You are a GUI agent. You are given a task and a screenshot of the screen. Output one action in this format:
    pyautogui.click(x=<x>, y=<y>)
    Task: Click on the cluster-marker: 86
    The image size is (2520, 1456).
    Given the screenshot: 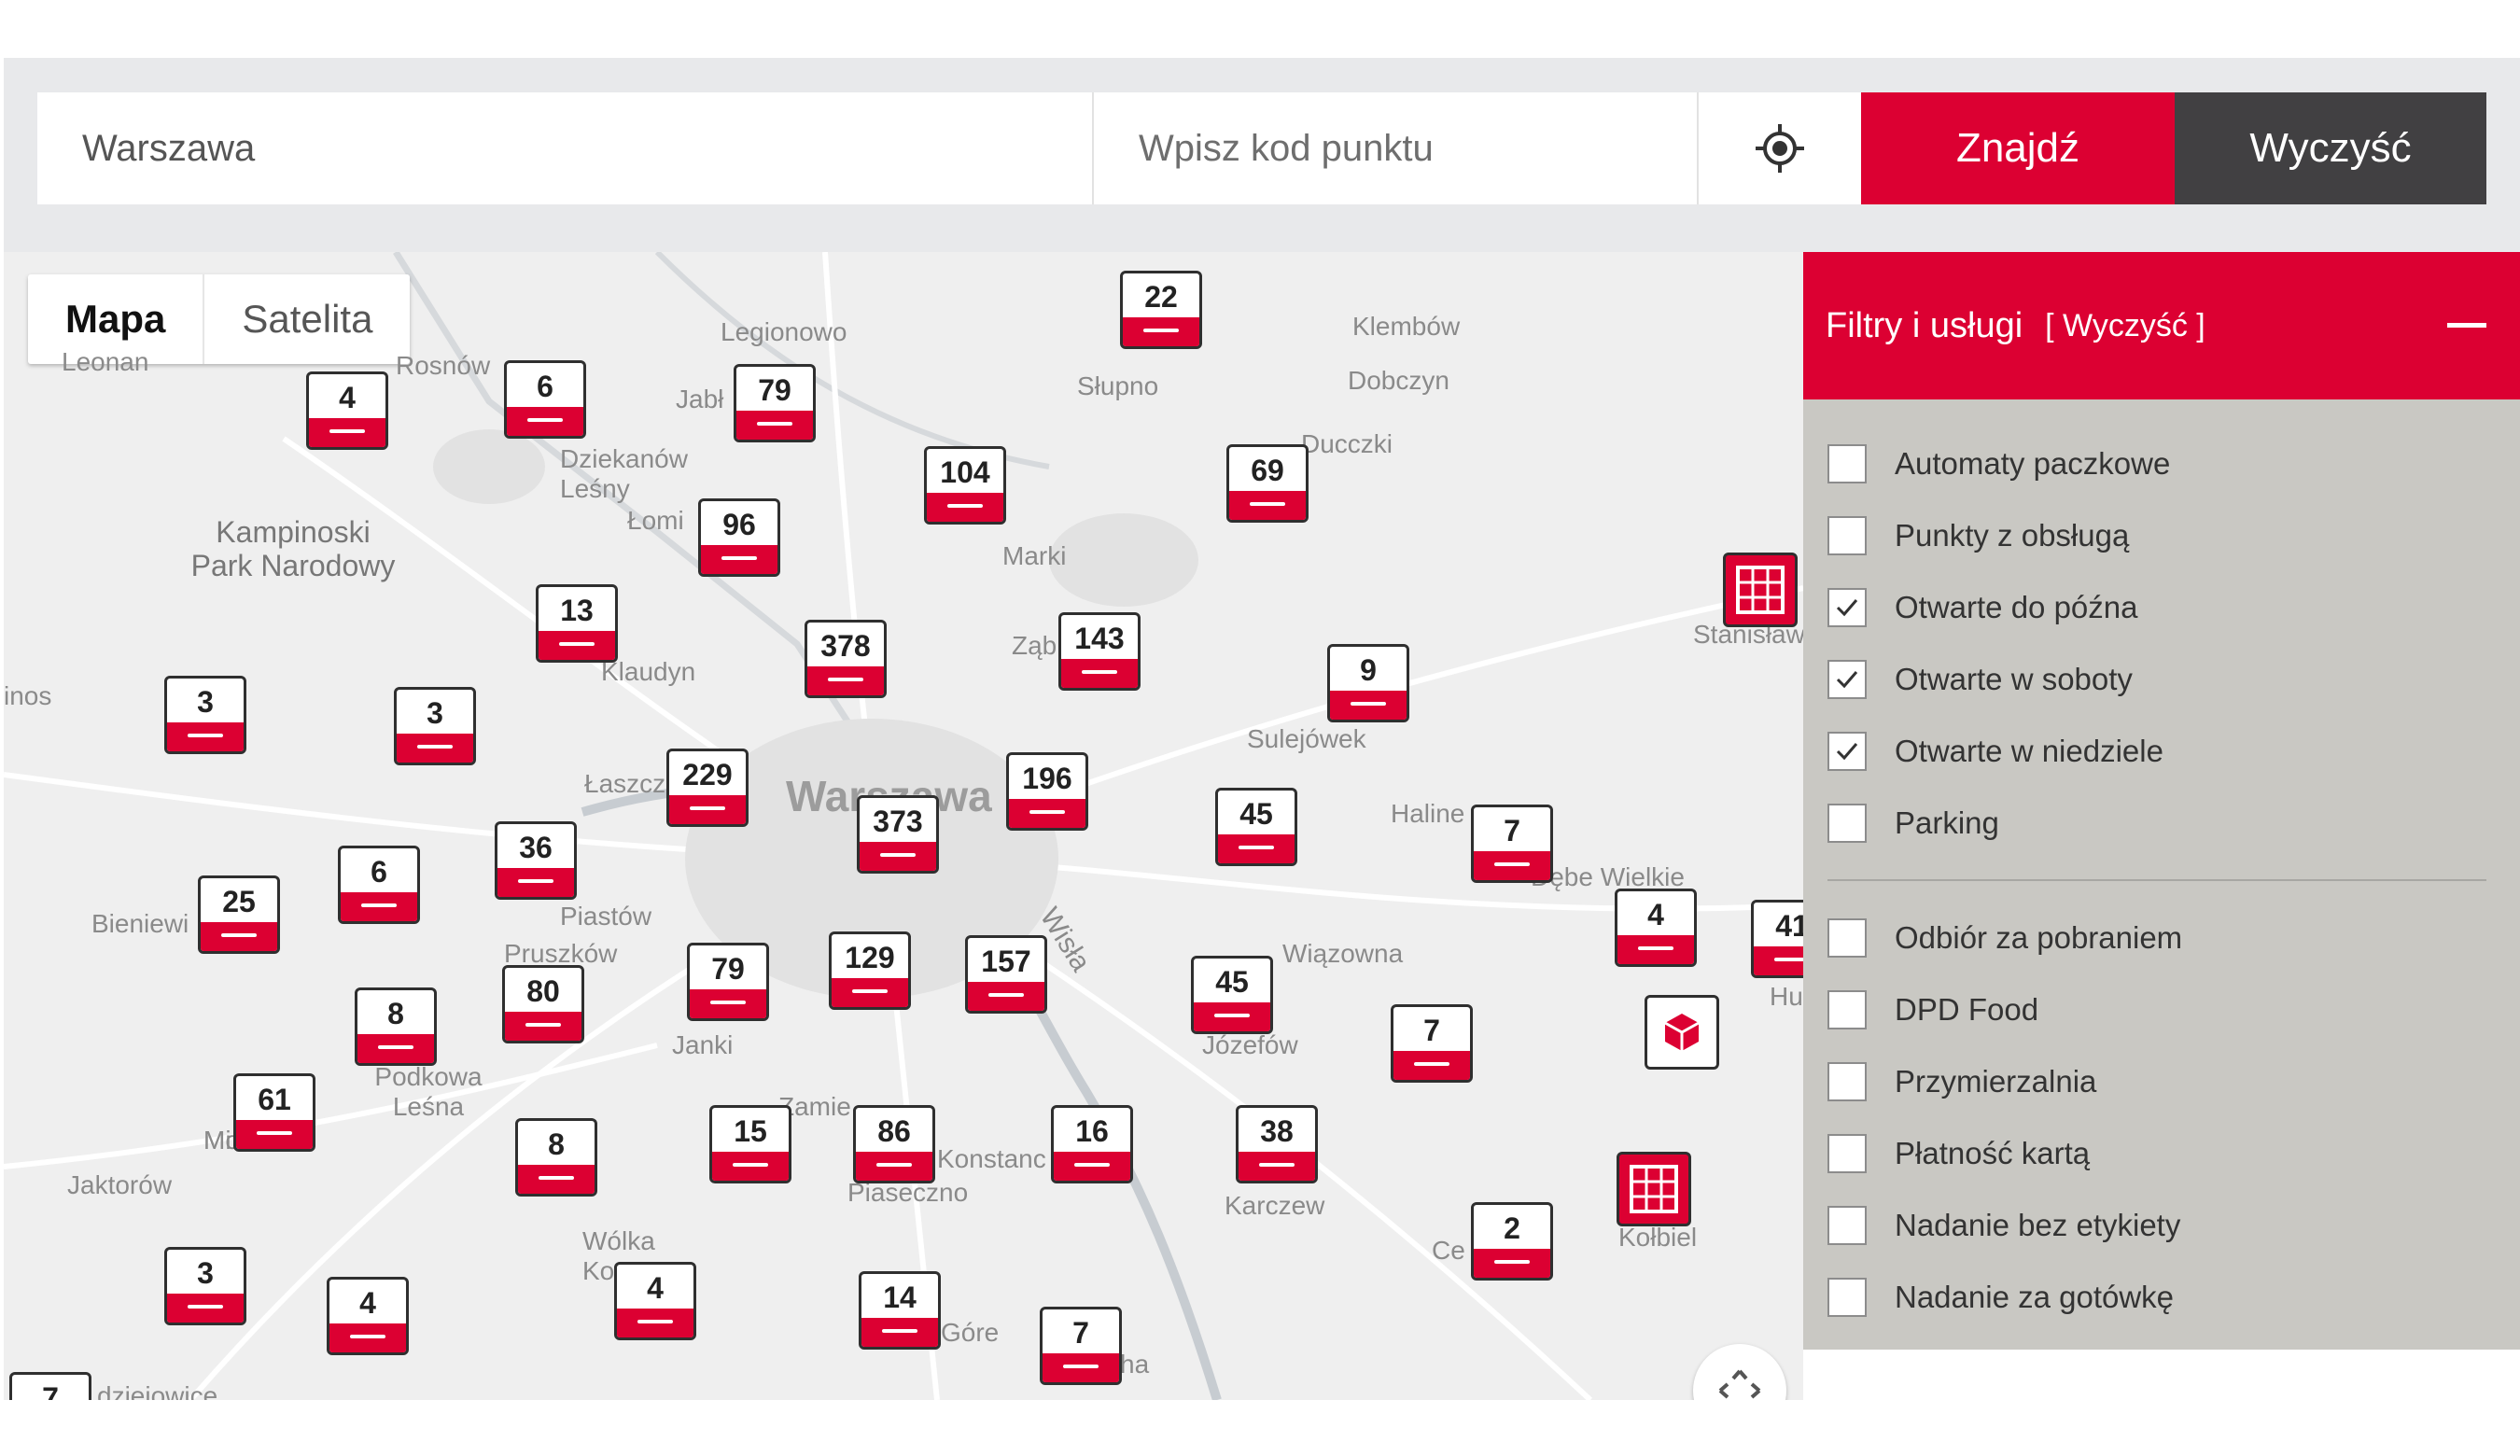 What is the action you would take?
    pyautogui.click(x=894, y=1144)
    